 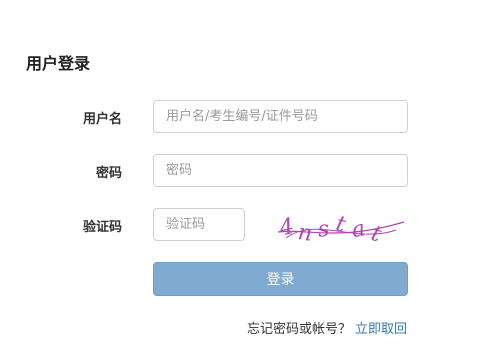 What do you see at coordinates (102, 227) in the screenshot?
I see `captcha-label: 验证码` at bounding box center [102, 227].